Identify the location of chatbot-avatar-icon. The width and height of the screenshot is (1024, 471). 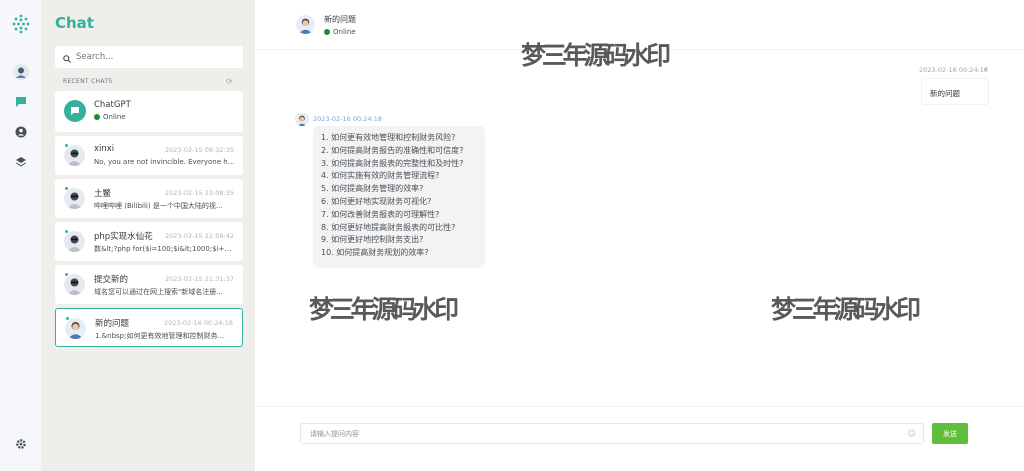
(75, 111).